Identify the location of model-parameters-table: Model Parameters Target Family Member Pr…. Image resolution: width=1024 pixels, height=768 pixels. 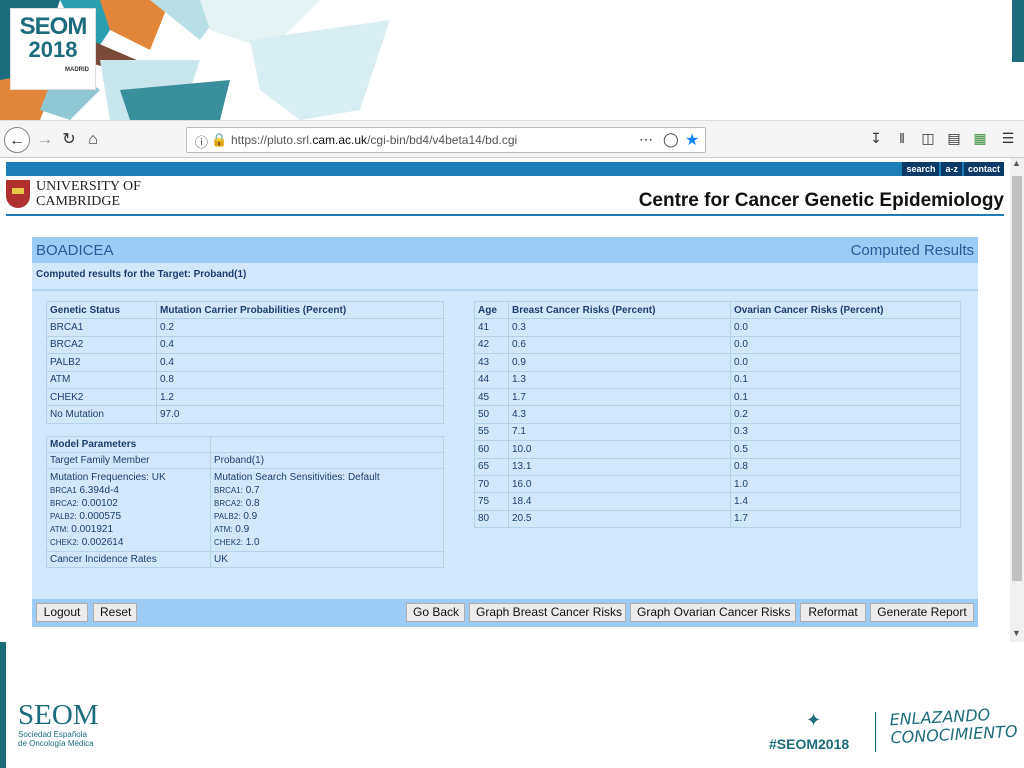
(245, 502).